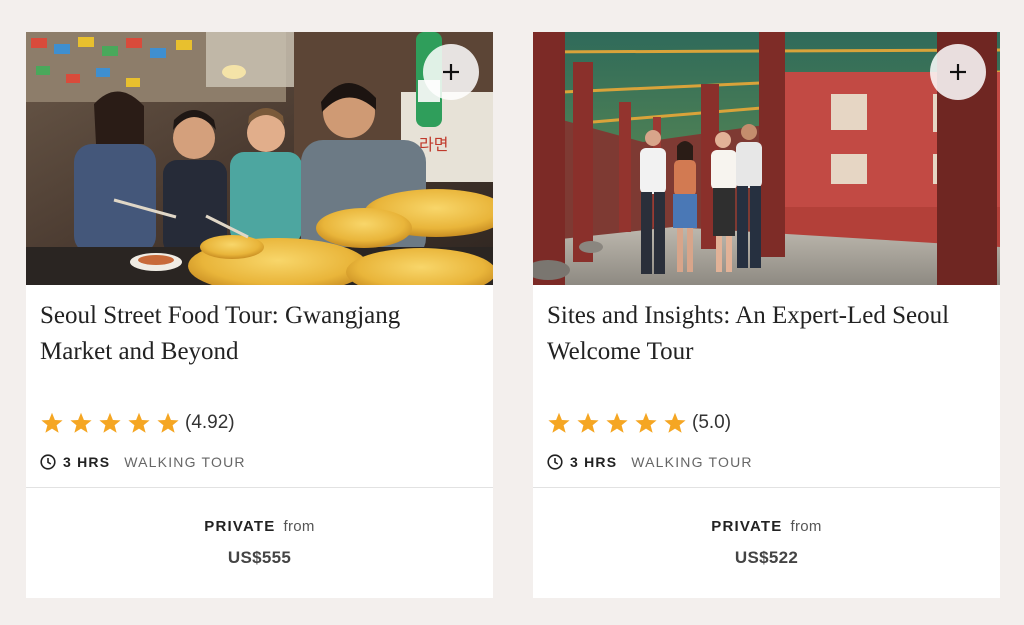 The height and width of the screenshot is (625, 1024). I want to click on rating: (5.0), so click(639, 423).